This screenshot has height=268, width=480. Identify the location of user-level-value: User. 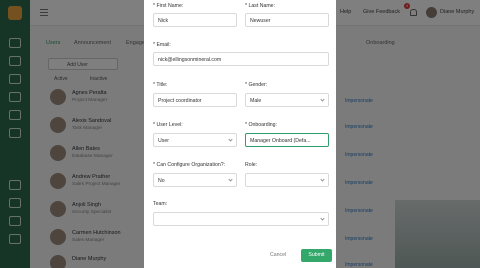
(163, 141).